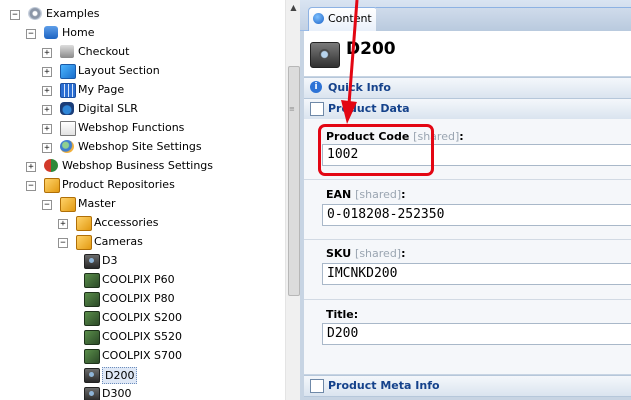 The image size is (631, 400). Describe the element at coordinates (138, 298) in the screenshot. I see `tree-item-label: COOLPIX P80` at that location.